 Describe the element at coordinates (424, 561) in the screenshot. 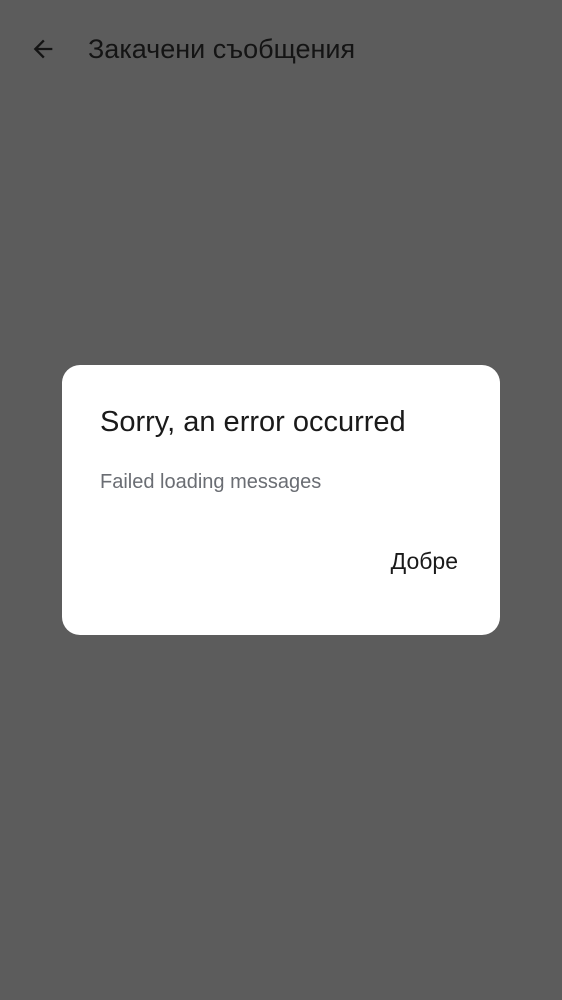

I see `ok-button: Добре` at that location.